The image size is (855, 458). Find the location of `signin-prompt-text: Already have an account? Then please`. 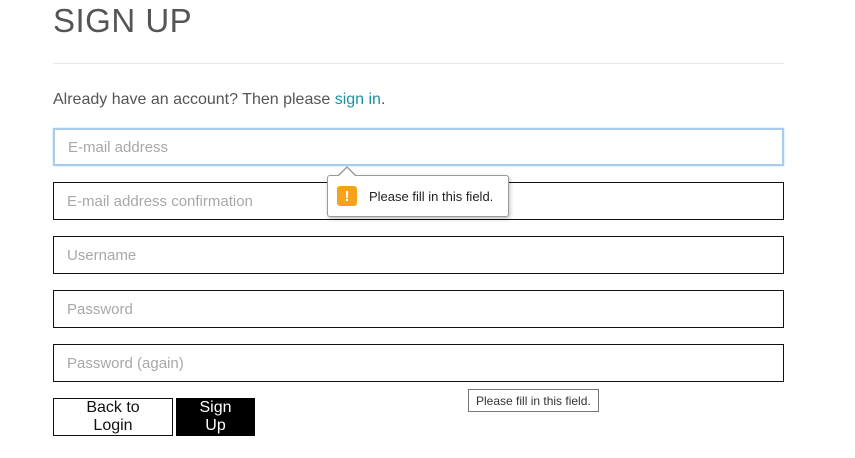

signin-prompt-text: Already have an account? Then please is located at coordinates (194, 99).